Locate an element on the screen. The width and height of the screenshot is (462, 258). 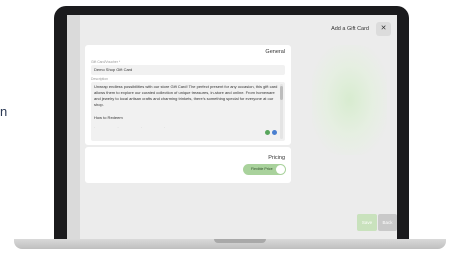
gift-card-name-input: Demo Shop Gift Card is located at coordinates (188, 70).